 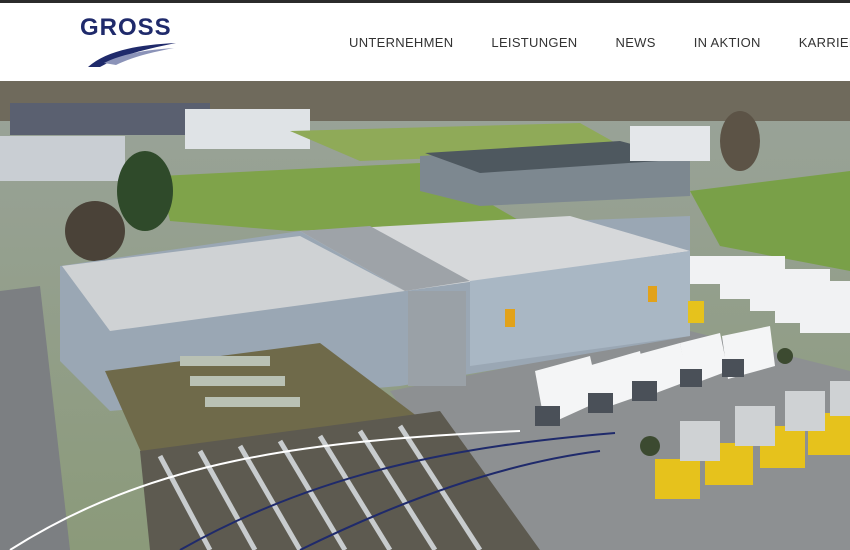 I want to click on nav-item-in-aktion: IN AKTION, so click(x=727, y=42).